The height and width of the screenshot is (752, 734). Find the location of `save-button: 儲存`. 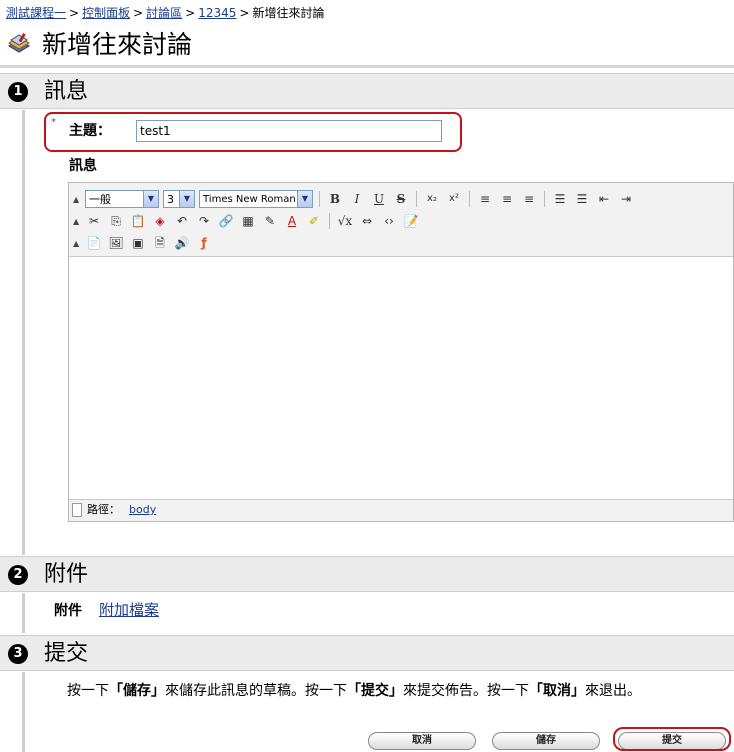

save-button: 儲存 is located at coordinates (546, 741).